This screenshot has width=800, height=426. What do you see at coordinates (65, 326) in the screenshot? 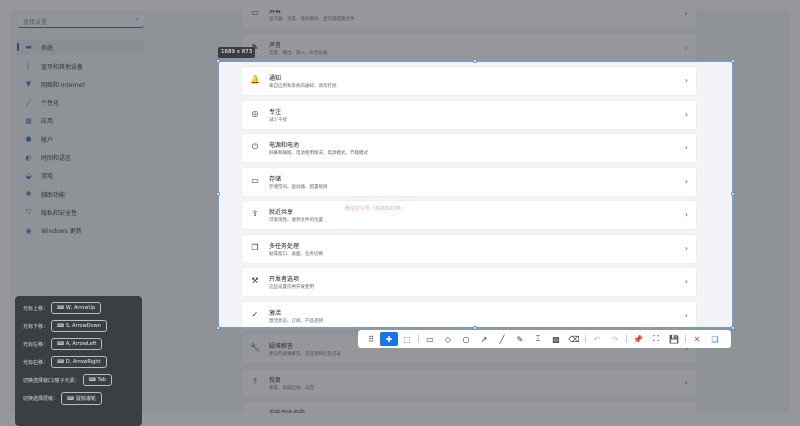
I see `shortcut-row: 光标下移： ⌨ S, ArrowDown` at bounding box center [65, 326].